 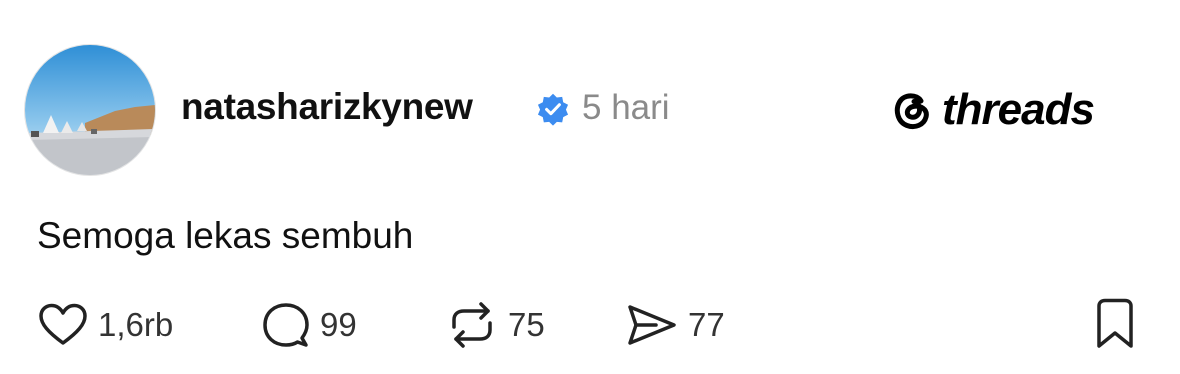 What do you see at coordinates (472, 325) in the screenshot?
I see `repost-icon` at bounding box center [472, 325].